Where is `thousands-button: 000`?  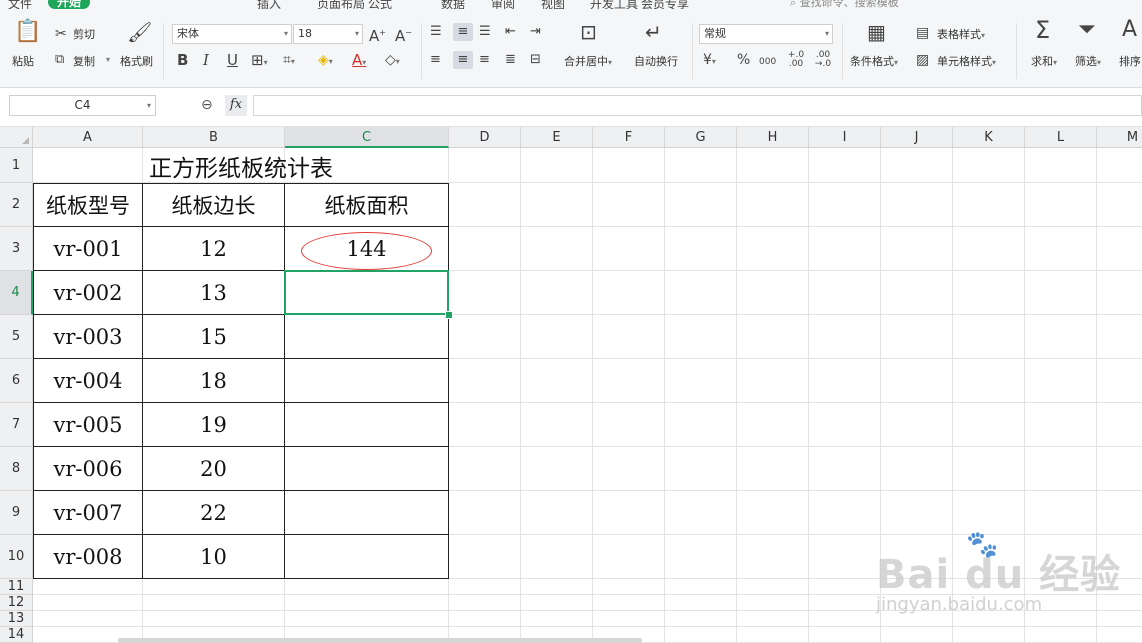 thousands-button: 000 is located at coordinates (767, 62).